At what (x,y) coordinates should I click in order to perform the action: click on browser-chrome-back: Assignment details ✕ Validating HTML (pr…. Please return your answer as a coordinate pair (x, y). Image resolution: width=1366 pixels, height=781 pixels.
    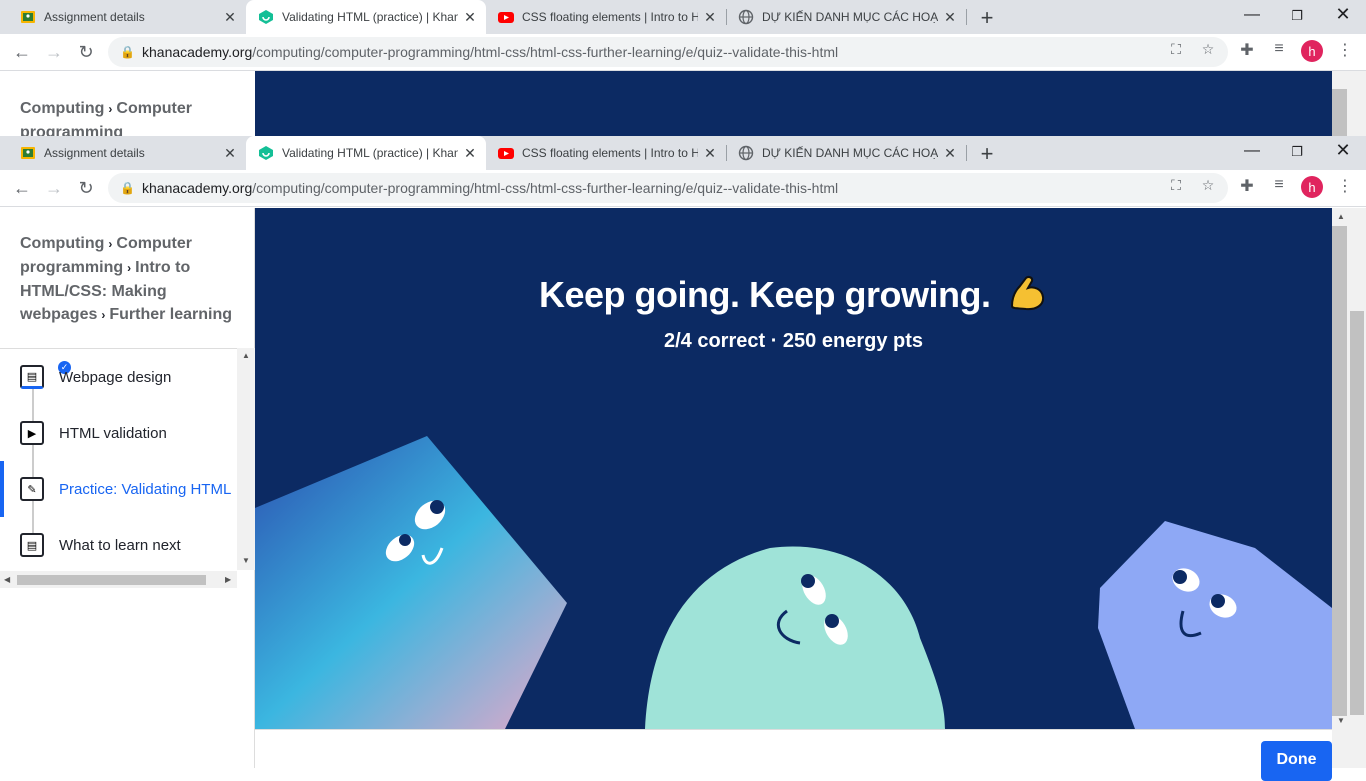
    Looking at the image, I should click on (683, 35).